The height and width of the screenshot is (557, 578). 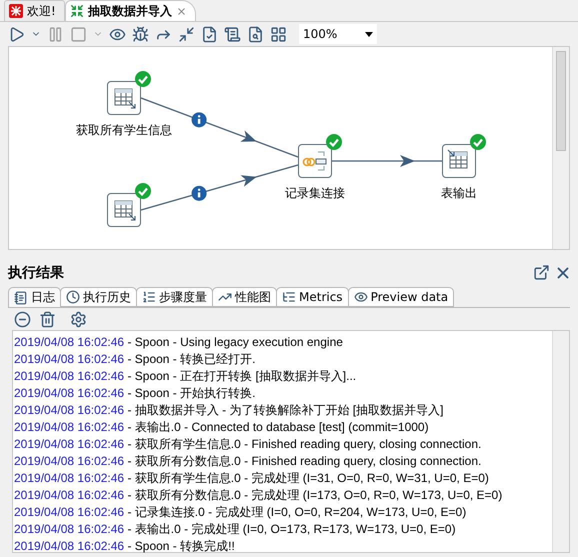 I want to click on clock-icon, so click(x=73, y=297).